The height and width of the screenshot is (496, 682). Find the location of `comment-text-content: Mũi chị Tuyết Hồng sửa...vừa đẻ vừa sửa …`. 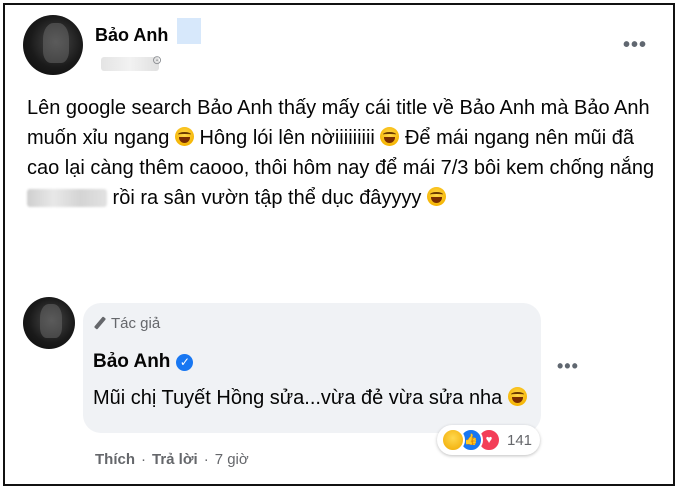

comment-text-content: Mũi chị Tuyết Hồng sửa...vừa đẻ vừa sửa … is located at coordinates (298, 398).